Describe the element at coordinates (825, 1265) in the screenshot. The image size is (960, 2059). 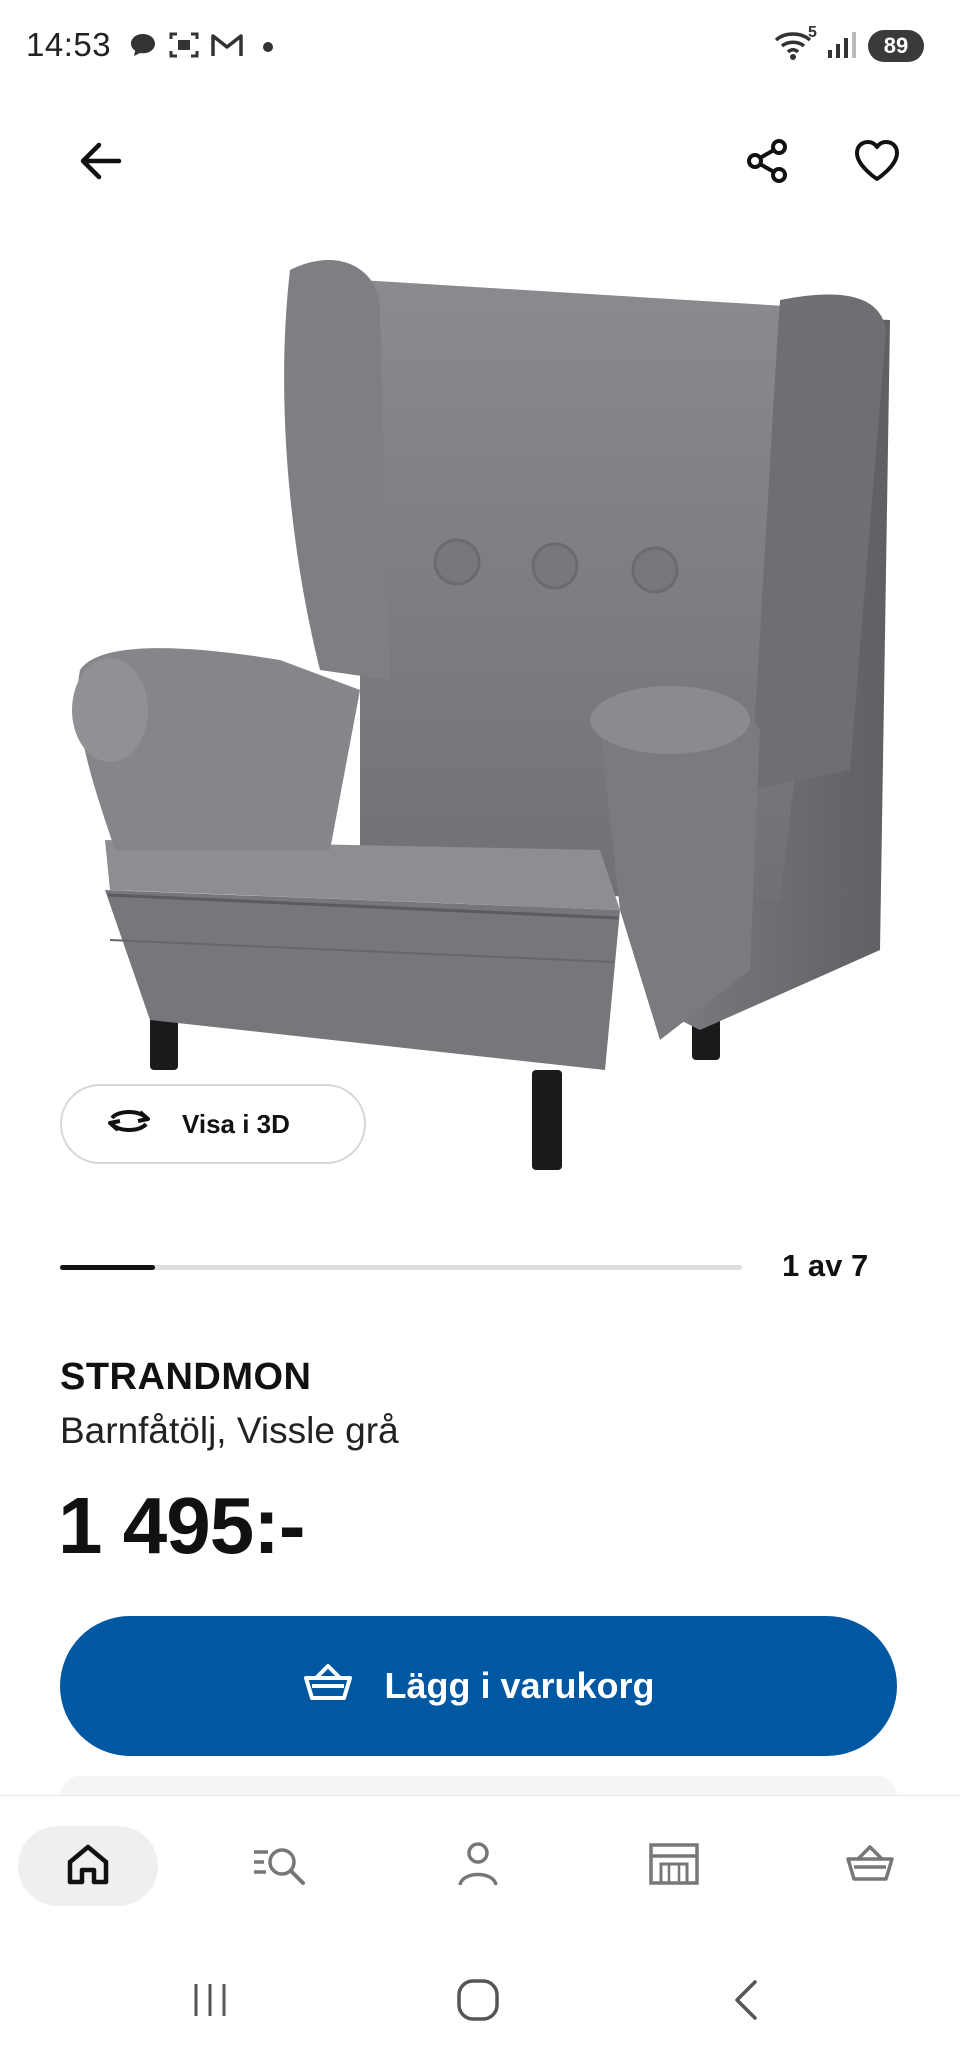
I see `gallery-counter: 1 av 7` at that location.